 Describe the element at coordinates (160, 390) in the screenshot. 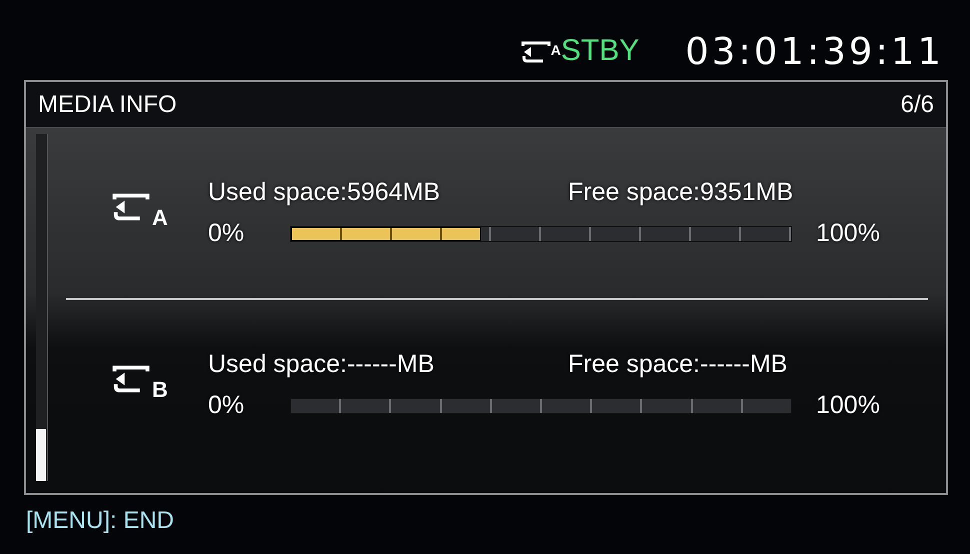

I see `slot-label: B` at that location.